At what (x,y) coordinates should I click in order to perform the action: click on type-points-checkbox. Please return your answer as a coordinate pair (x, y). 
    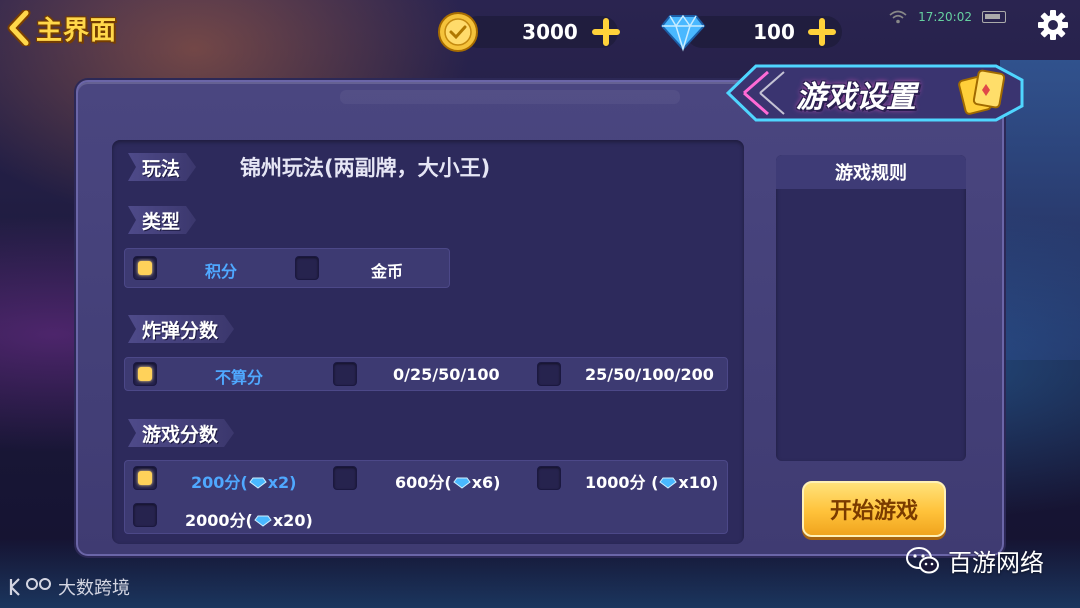
    Looking at the image, I should click on (145, 268).